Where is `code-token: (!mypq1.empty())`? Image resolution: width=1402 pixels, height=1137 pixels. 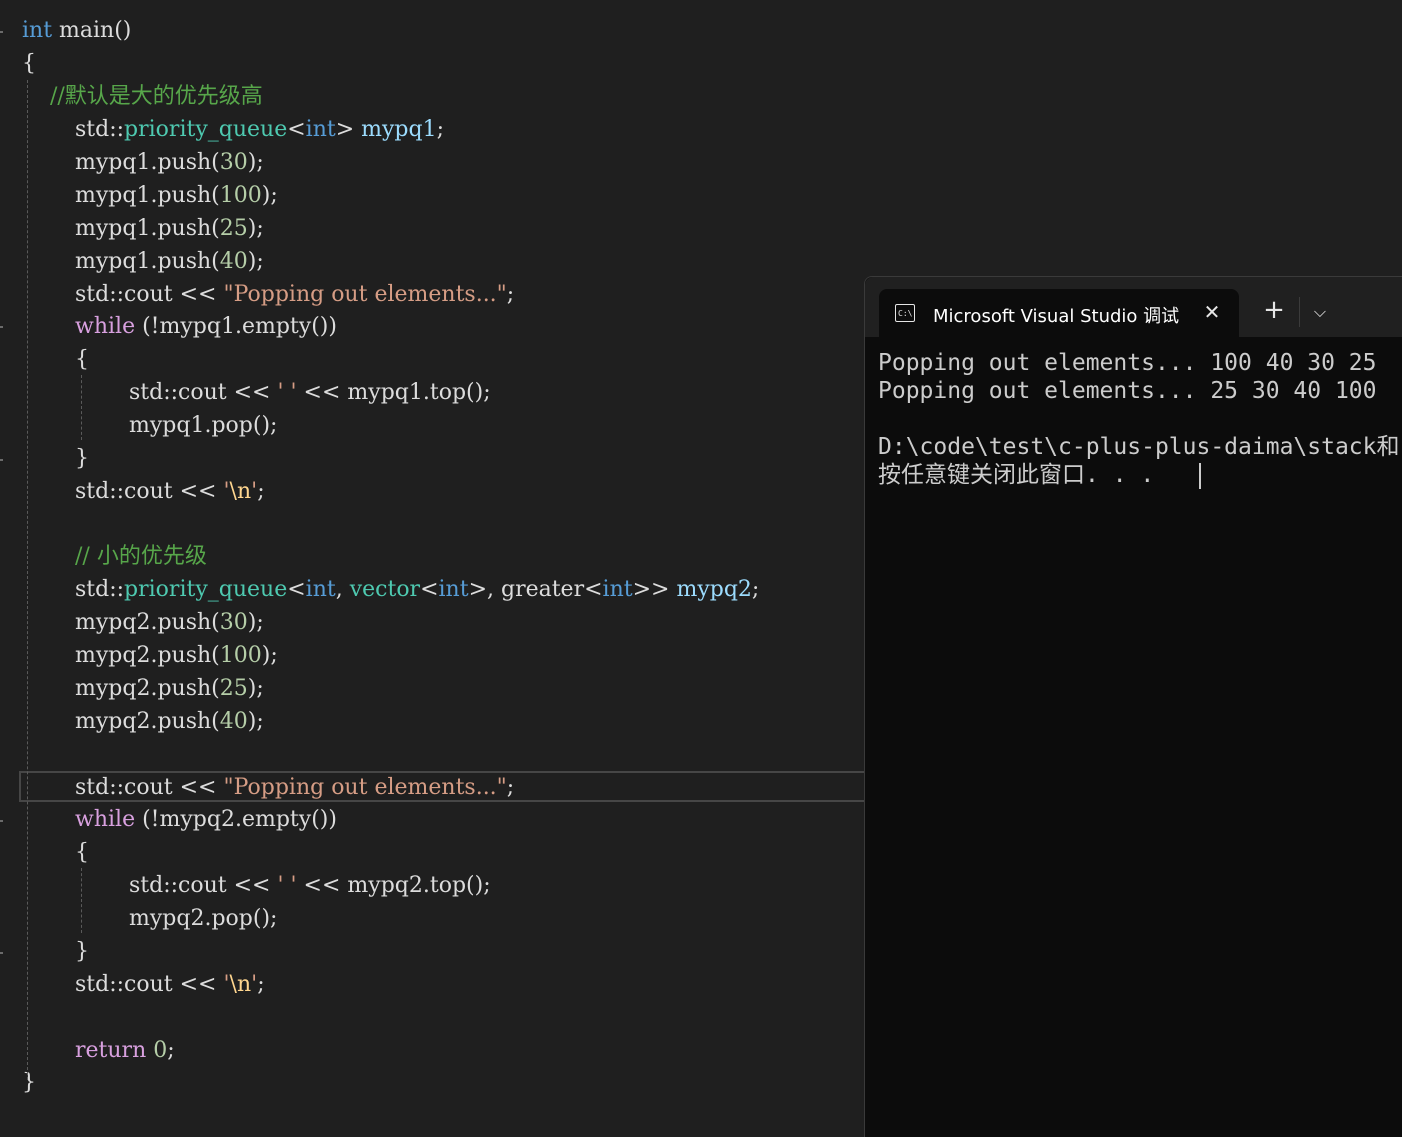 code-token: (!mypq1.empty()) is located at coordinates (236, 326).